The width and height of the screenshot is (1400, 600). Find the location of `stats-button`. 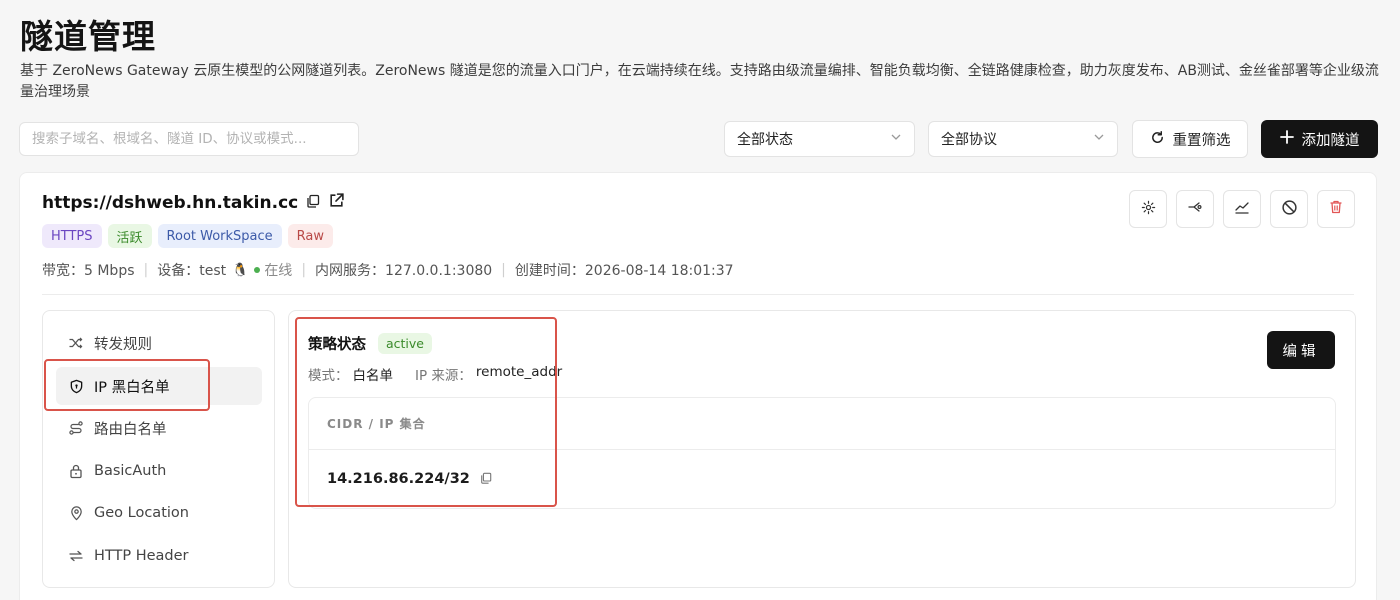

stats-button is located at coordinates (1242, 209).